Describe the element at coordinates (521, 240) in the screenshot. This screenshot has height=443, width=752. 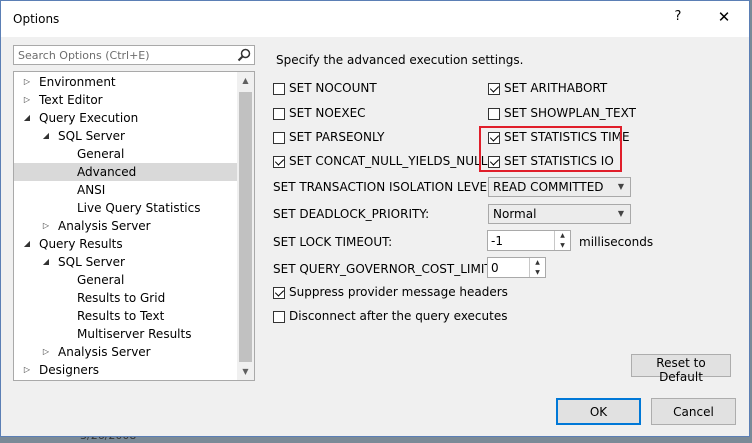
I see `lock-timeout-input` at that location.